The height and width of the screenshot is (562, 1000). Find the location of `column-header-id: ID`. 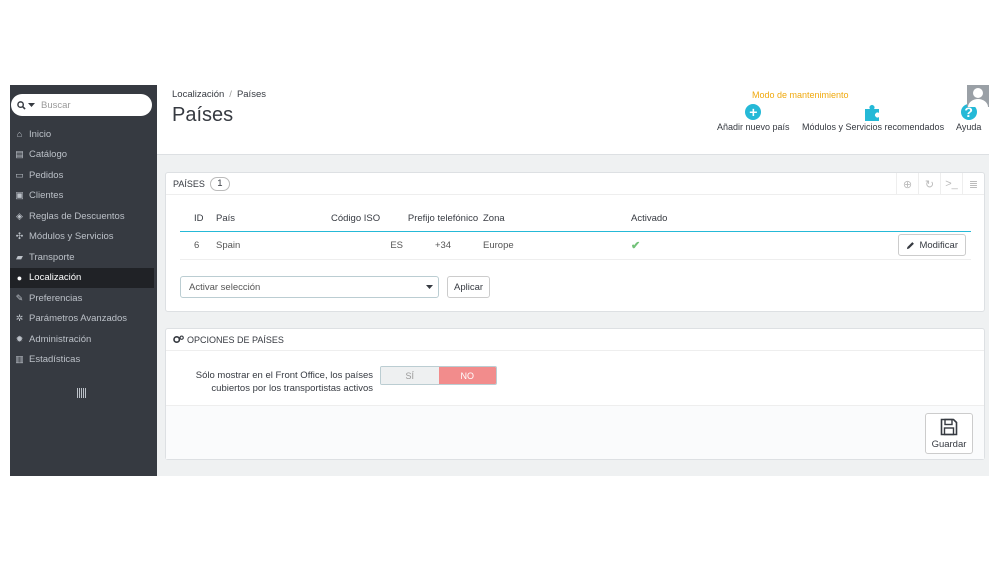

column-header-id: ID is located at coordinates (198, 219).